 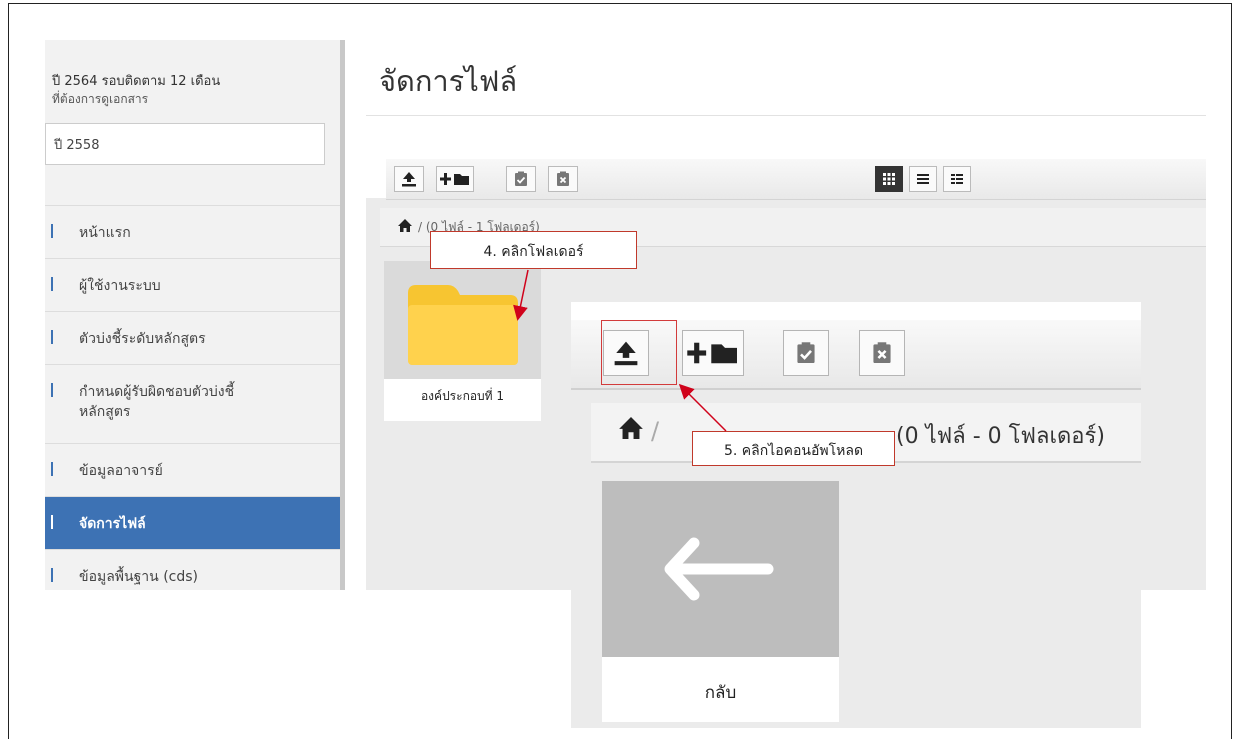 I want to click on annotation-arrows, so click(x=620, y=350).